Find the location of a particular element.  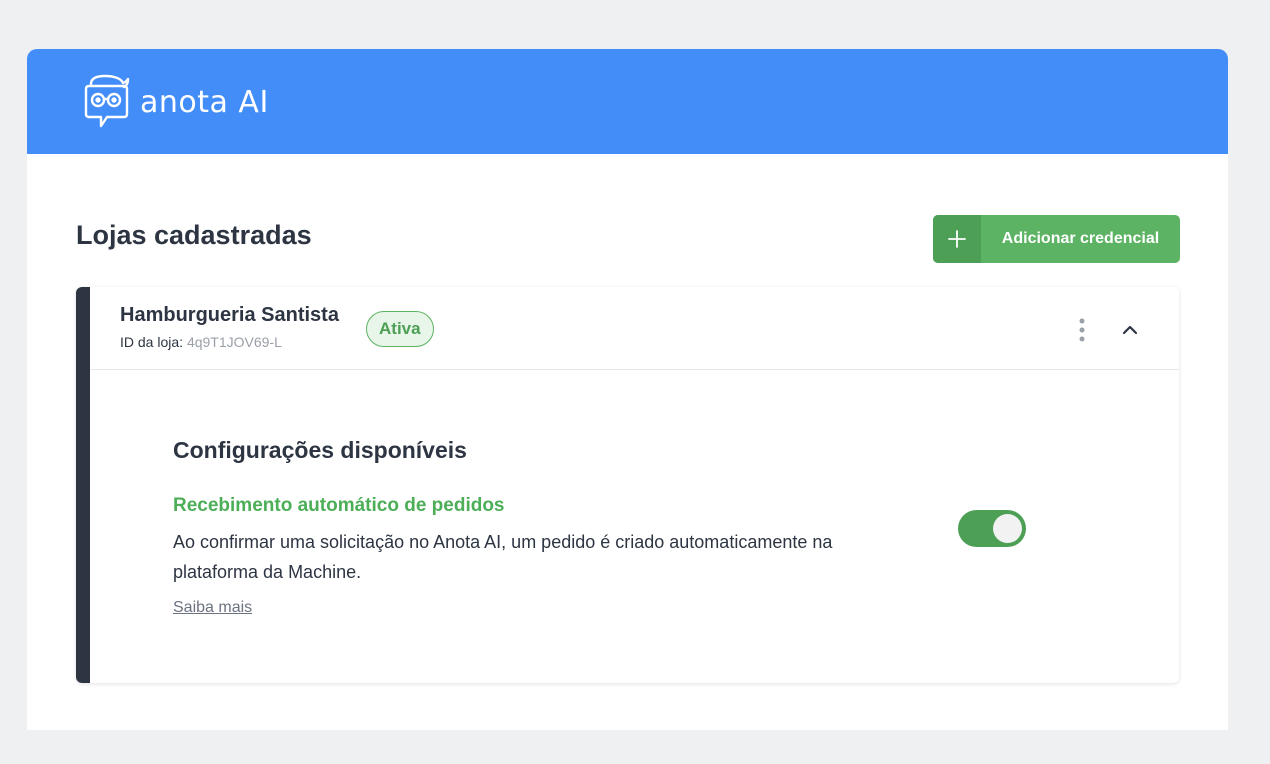

setting-title: Recebimento automático de pedidos is located at coordinates (339, 505).